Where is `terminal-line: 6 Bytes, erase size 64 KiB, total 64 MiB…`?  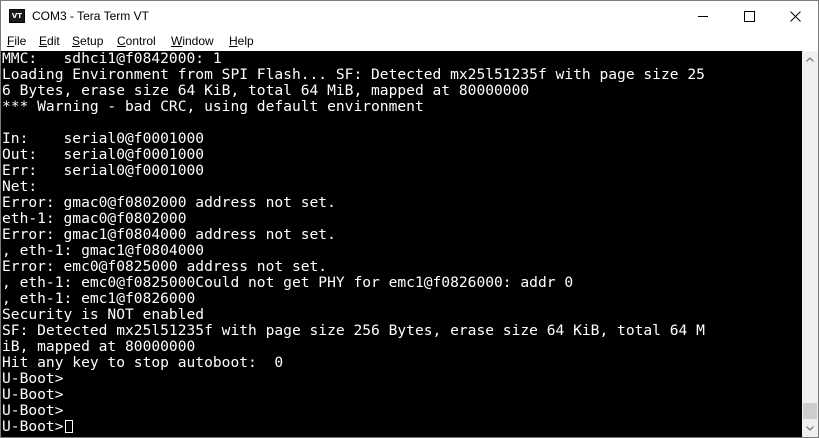
terminal-line: 6 Bytes, erase size 64 KiB, total 64 MiB… is located at coordinates (266, 90).